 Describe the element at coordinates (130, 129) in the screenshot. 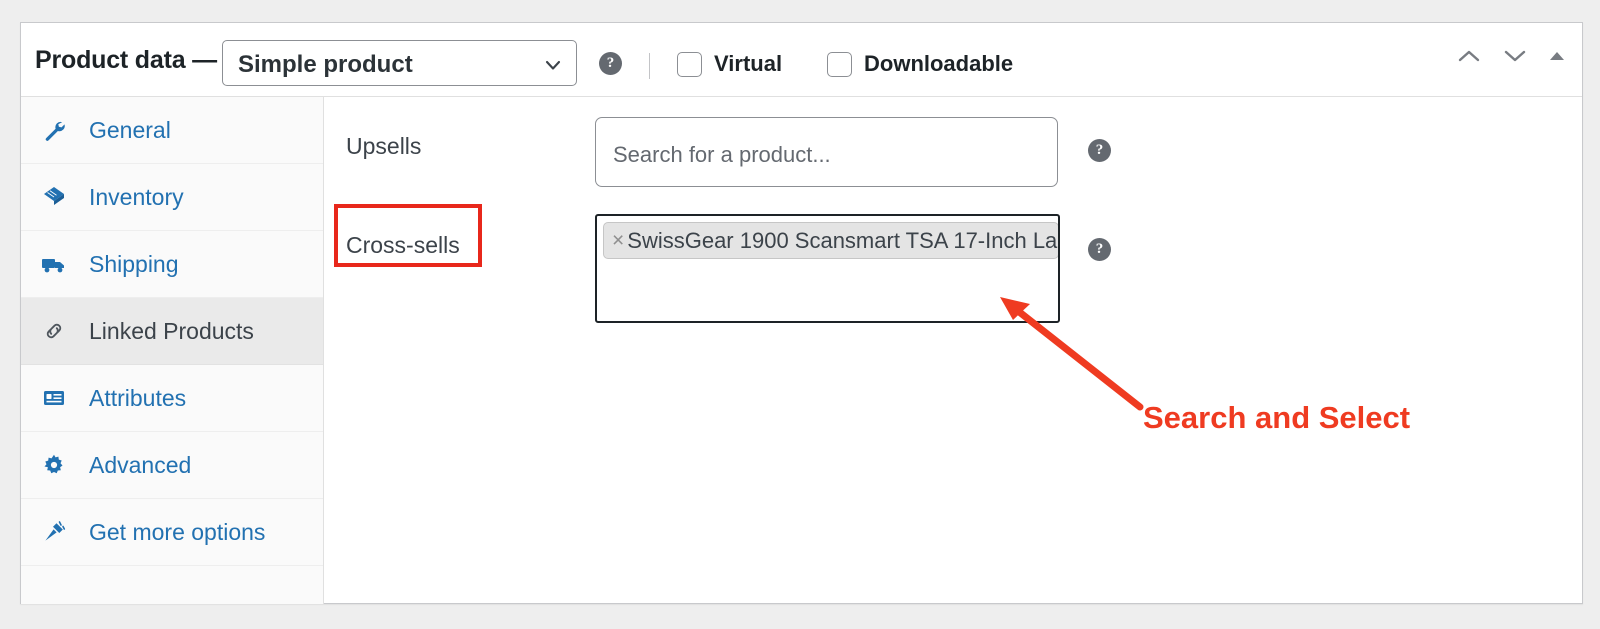

I see `sidebar-item-label: General` at that location.